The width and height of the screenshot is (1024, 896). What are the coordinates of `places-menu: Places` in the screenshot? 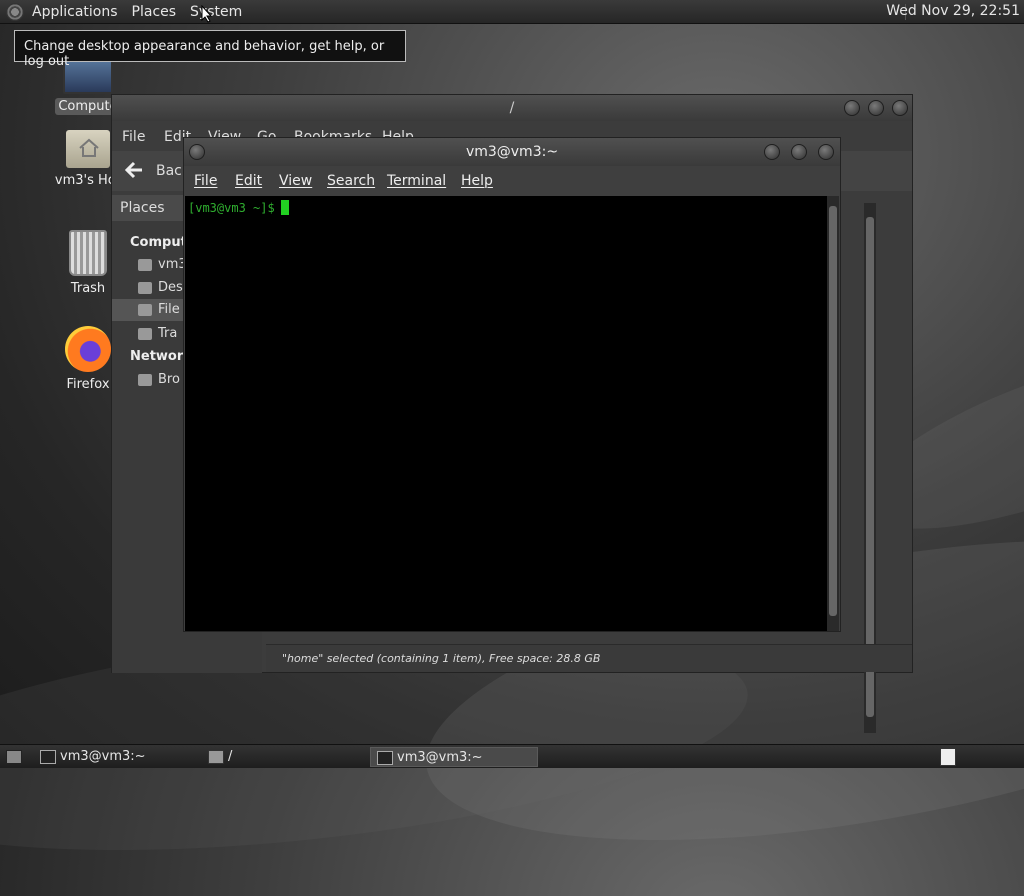 It's located at (154, 12).